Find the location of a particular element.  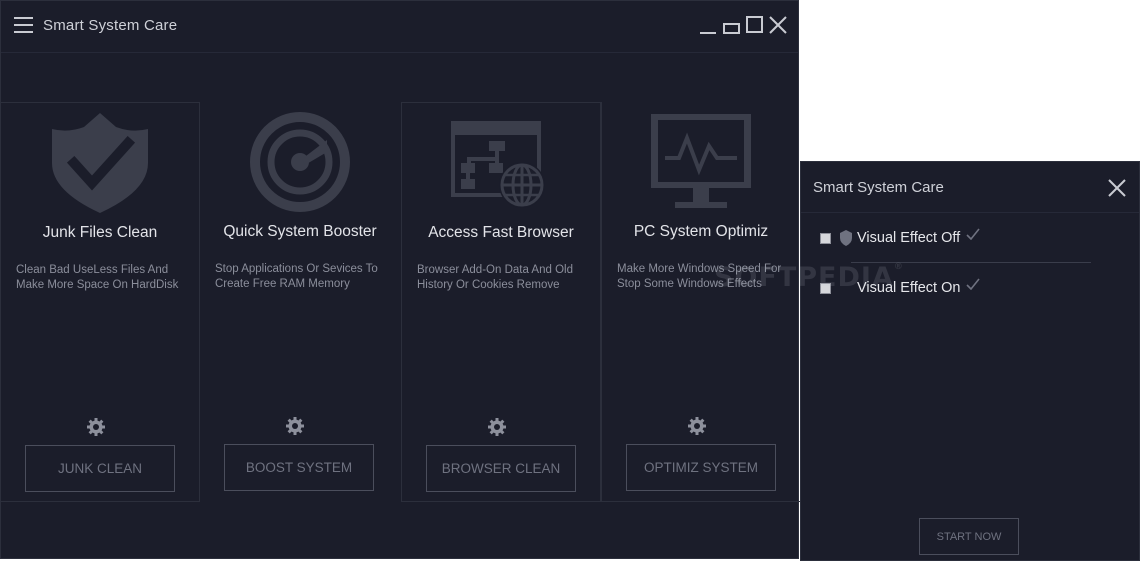

browser-clean-button: BROWSER CLEAN is located at coordinates (501, 468).